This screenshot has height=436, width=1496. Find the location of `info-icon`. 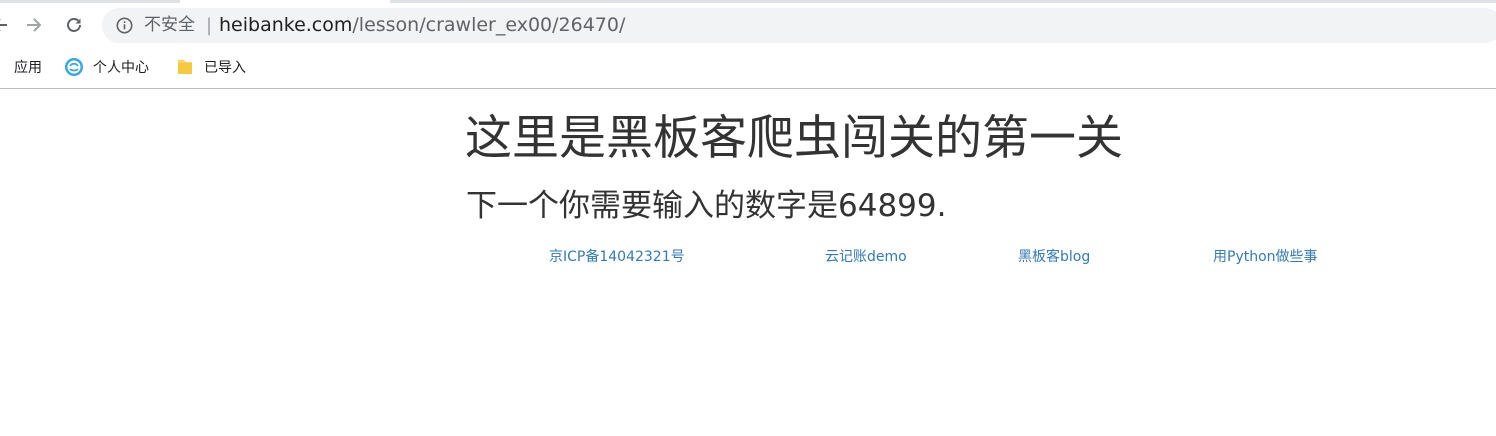

info-icon is located at coordinates (124, 25).